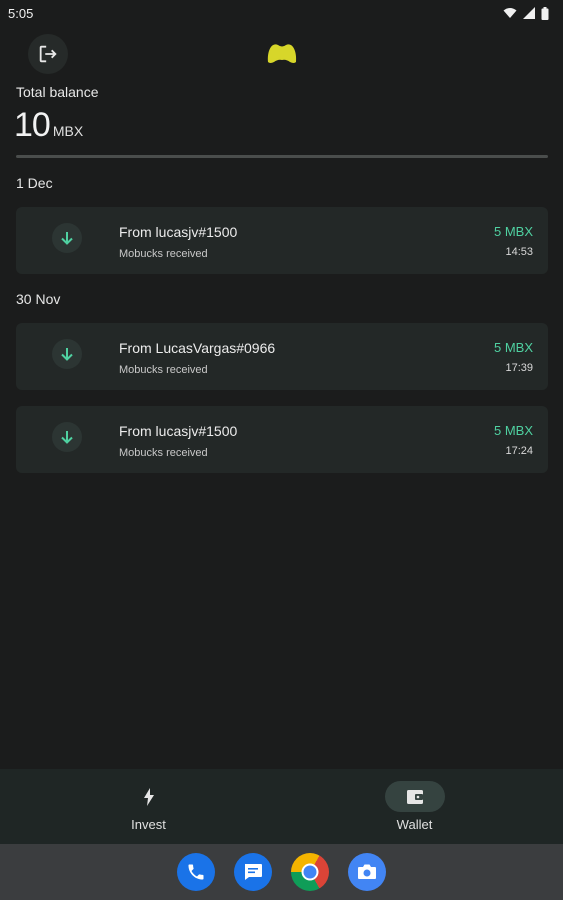 The width and height of the screenshot is (563, 900). What do you see at coordinates (281, 13) in the screenshot?
I see `status-bar: 5:05` at bounding box center [281, 13].